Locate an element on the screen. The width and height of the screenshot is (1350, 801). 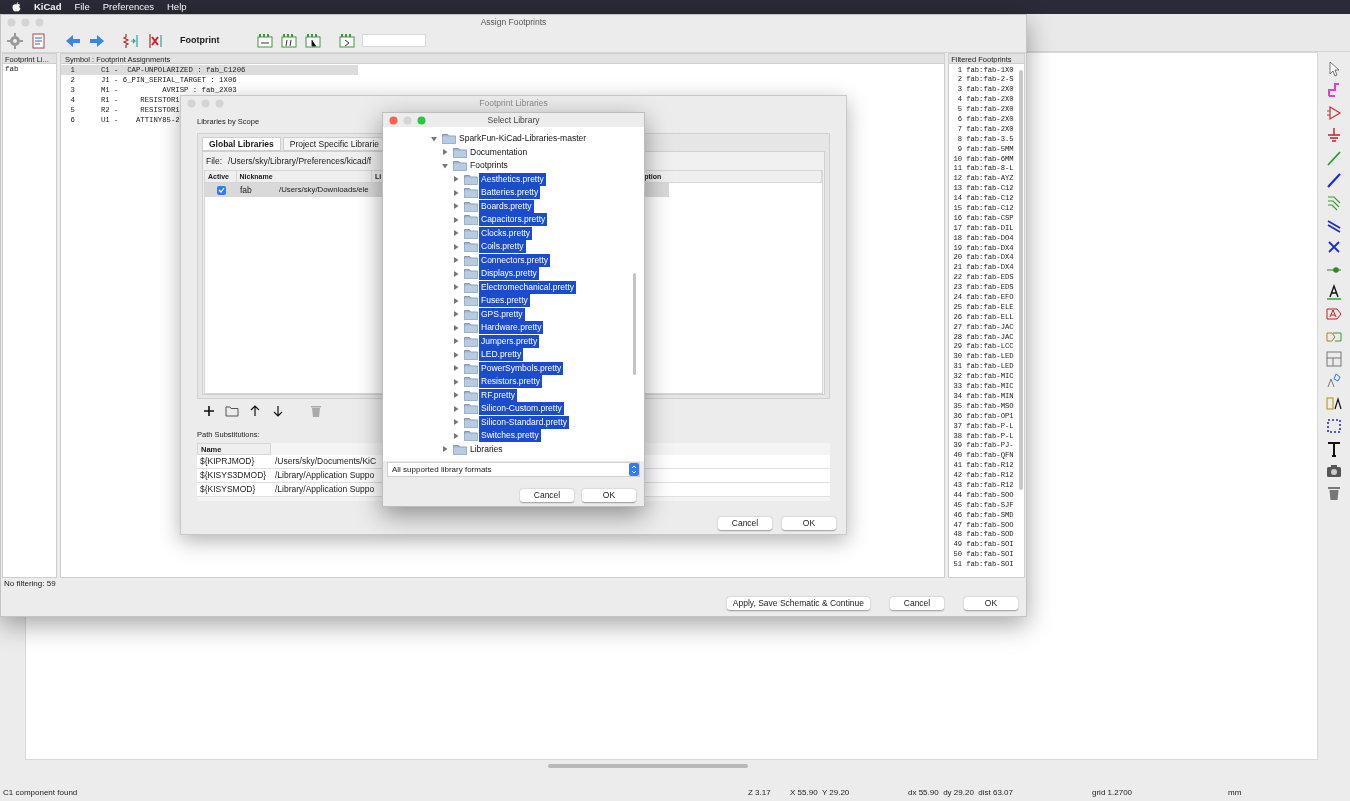
menu-item: Help is located at coordinates (177, 7).